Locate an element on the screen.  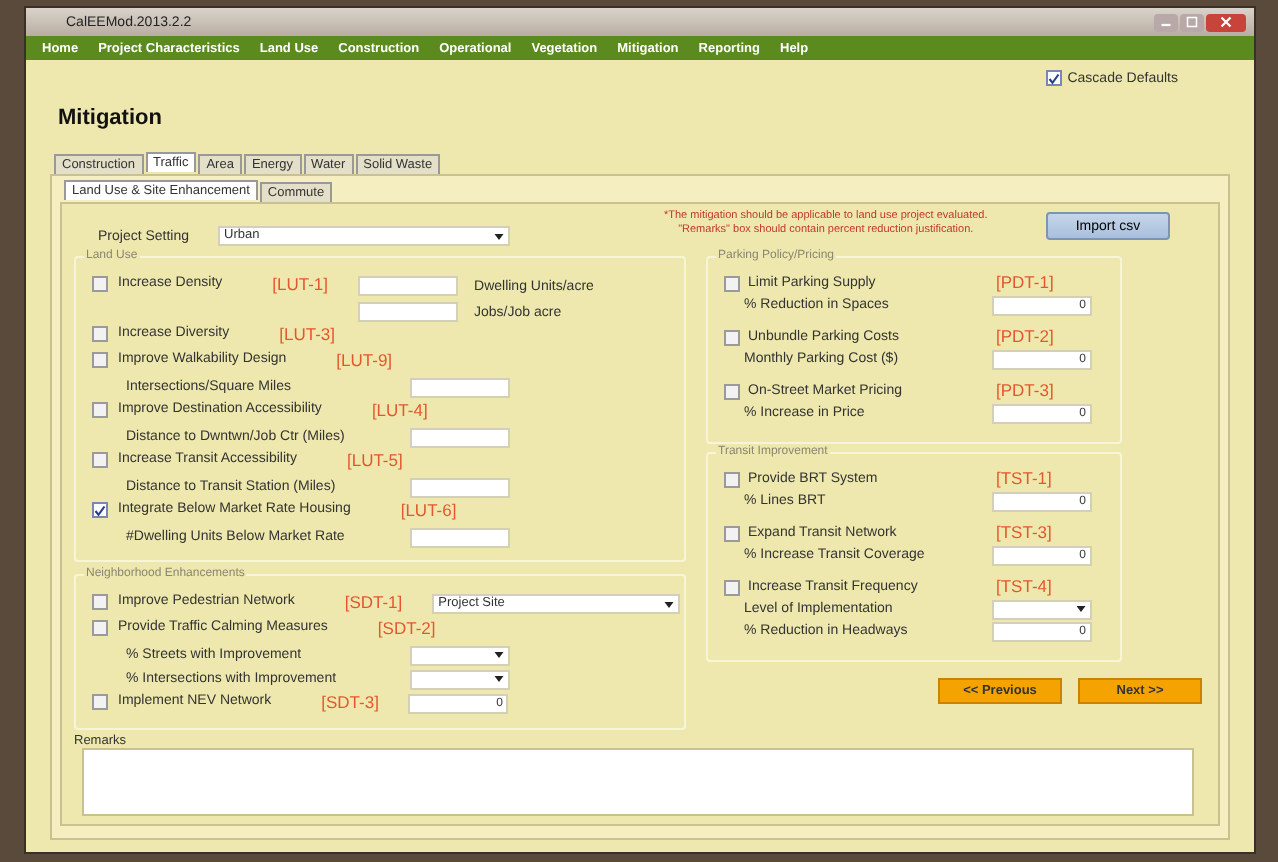
measure-code: [PDT-1] is located at coordinates (1026, 283).